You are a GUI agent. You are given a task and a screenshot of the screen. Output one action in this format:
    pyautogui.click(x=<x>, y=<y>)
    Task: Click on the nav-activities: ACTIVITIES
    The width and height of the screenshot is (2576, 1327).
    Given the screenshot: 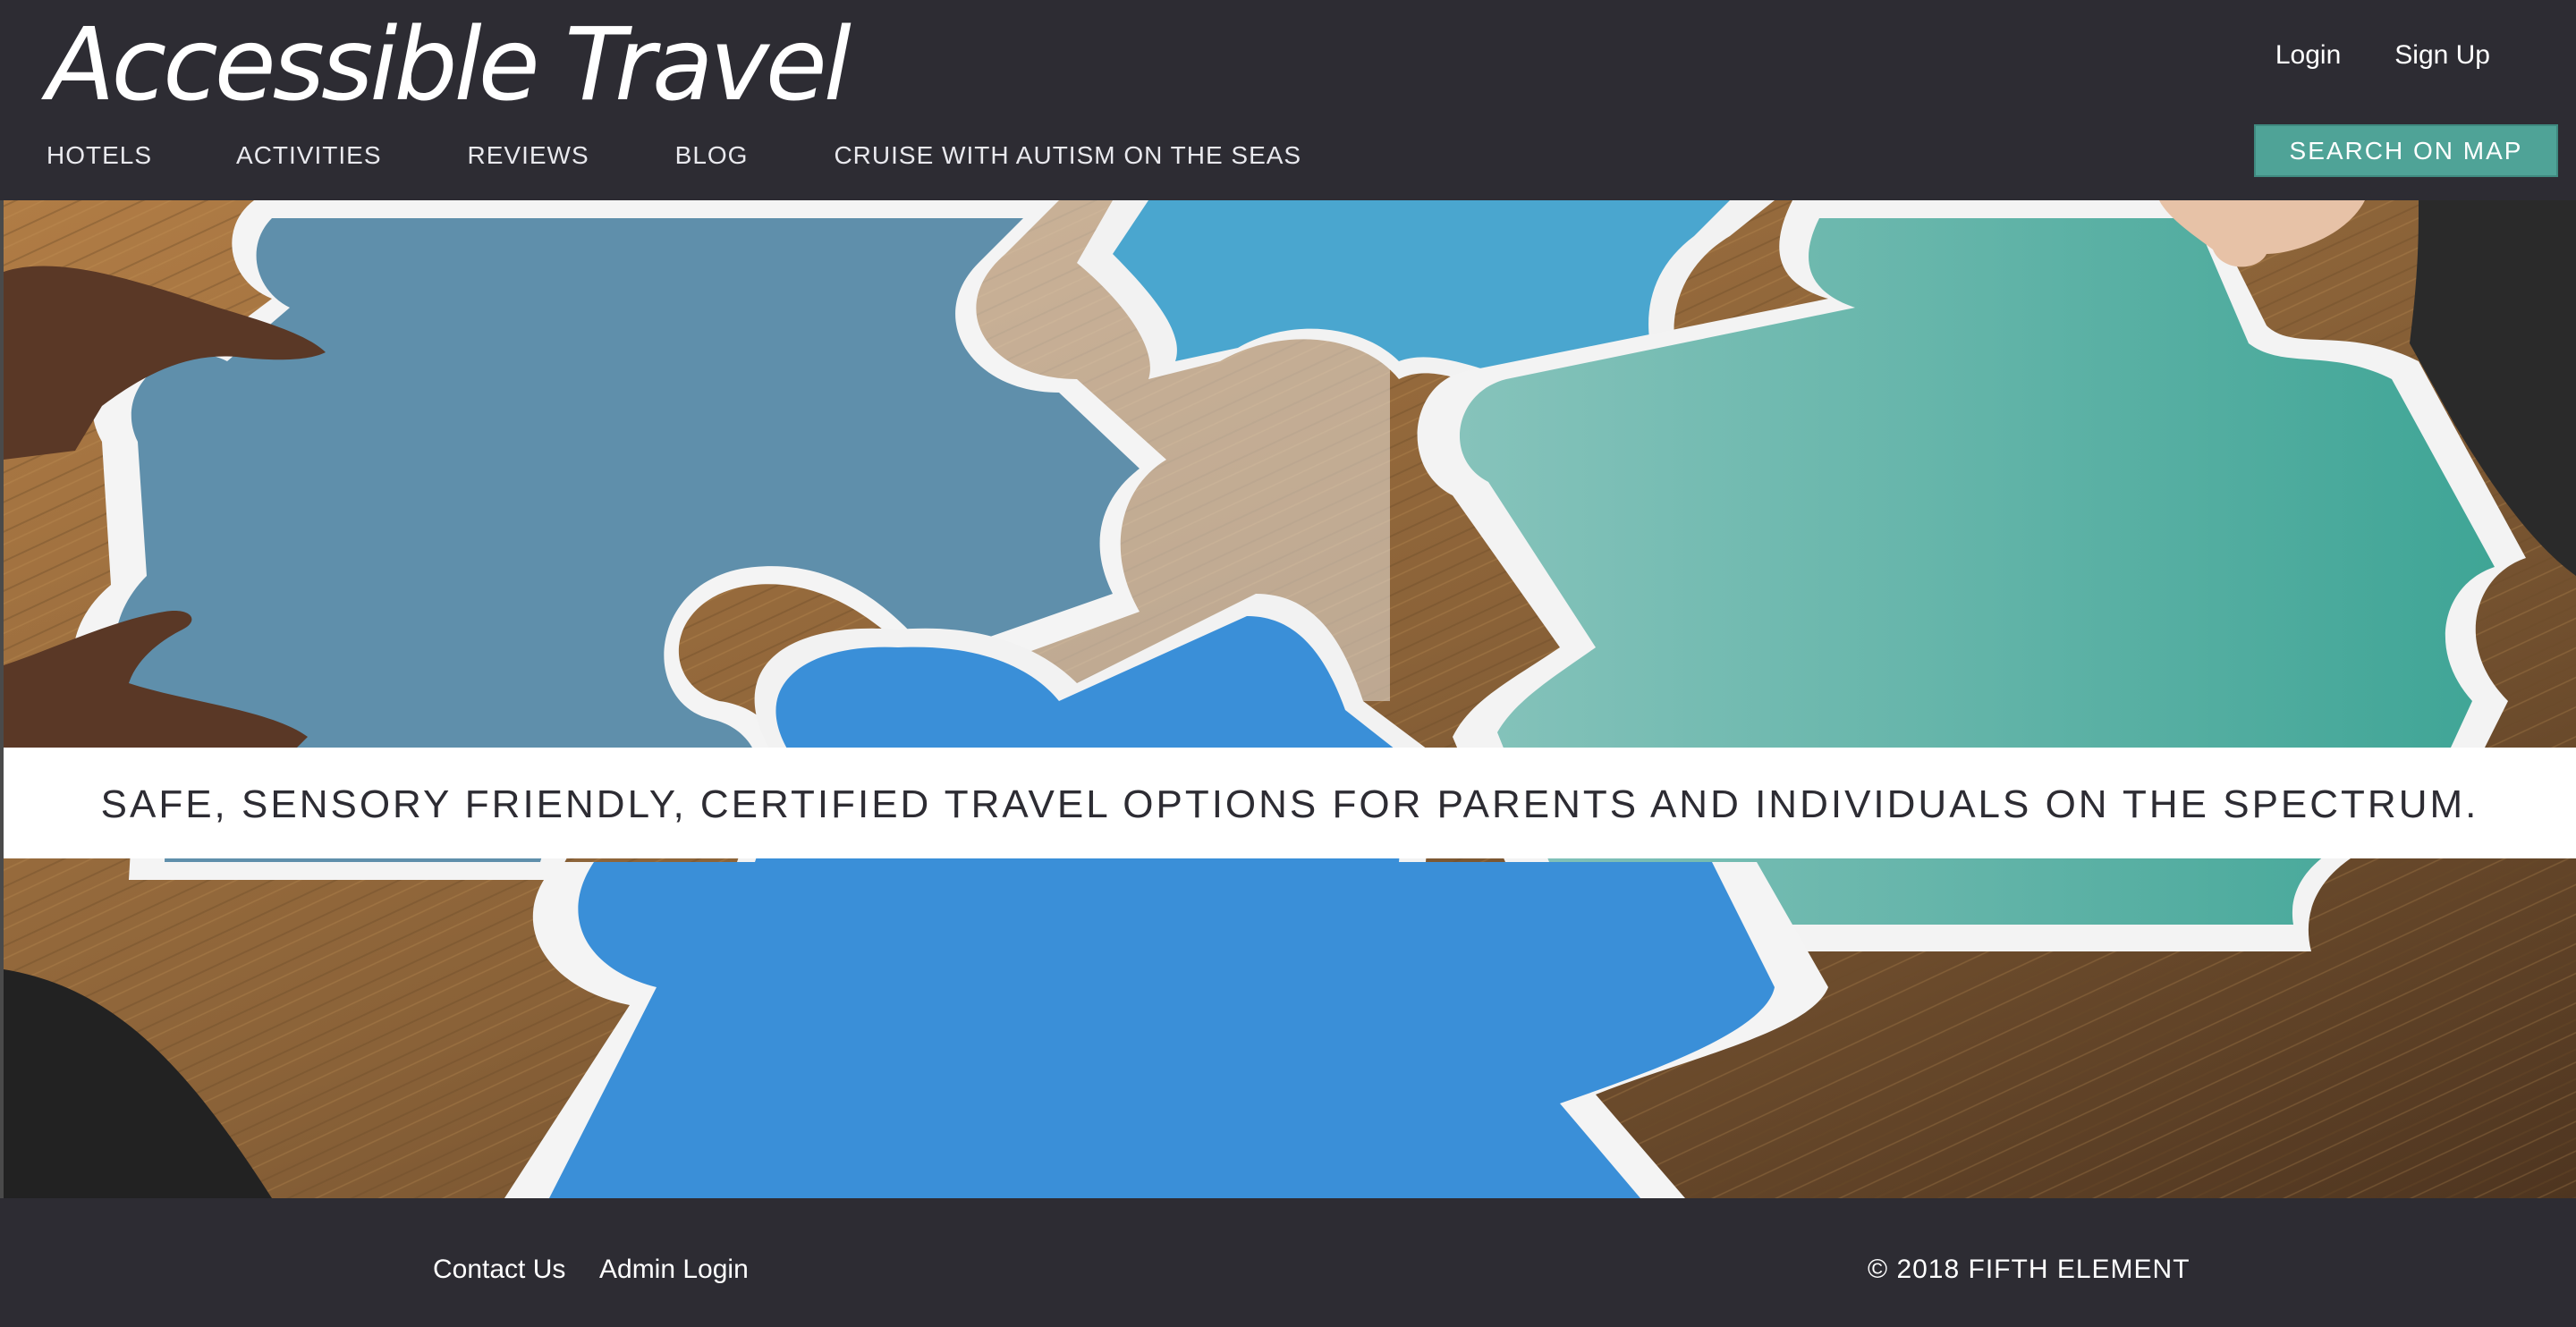 What is the action you would take?
    pyautogui.click(x=308, y=155)
    